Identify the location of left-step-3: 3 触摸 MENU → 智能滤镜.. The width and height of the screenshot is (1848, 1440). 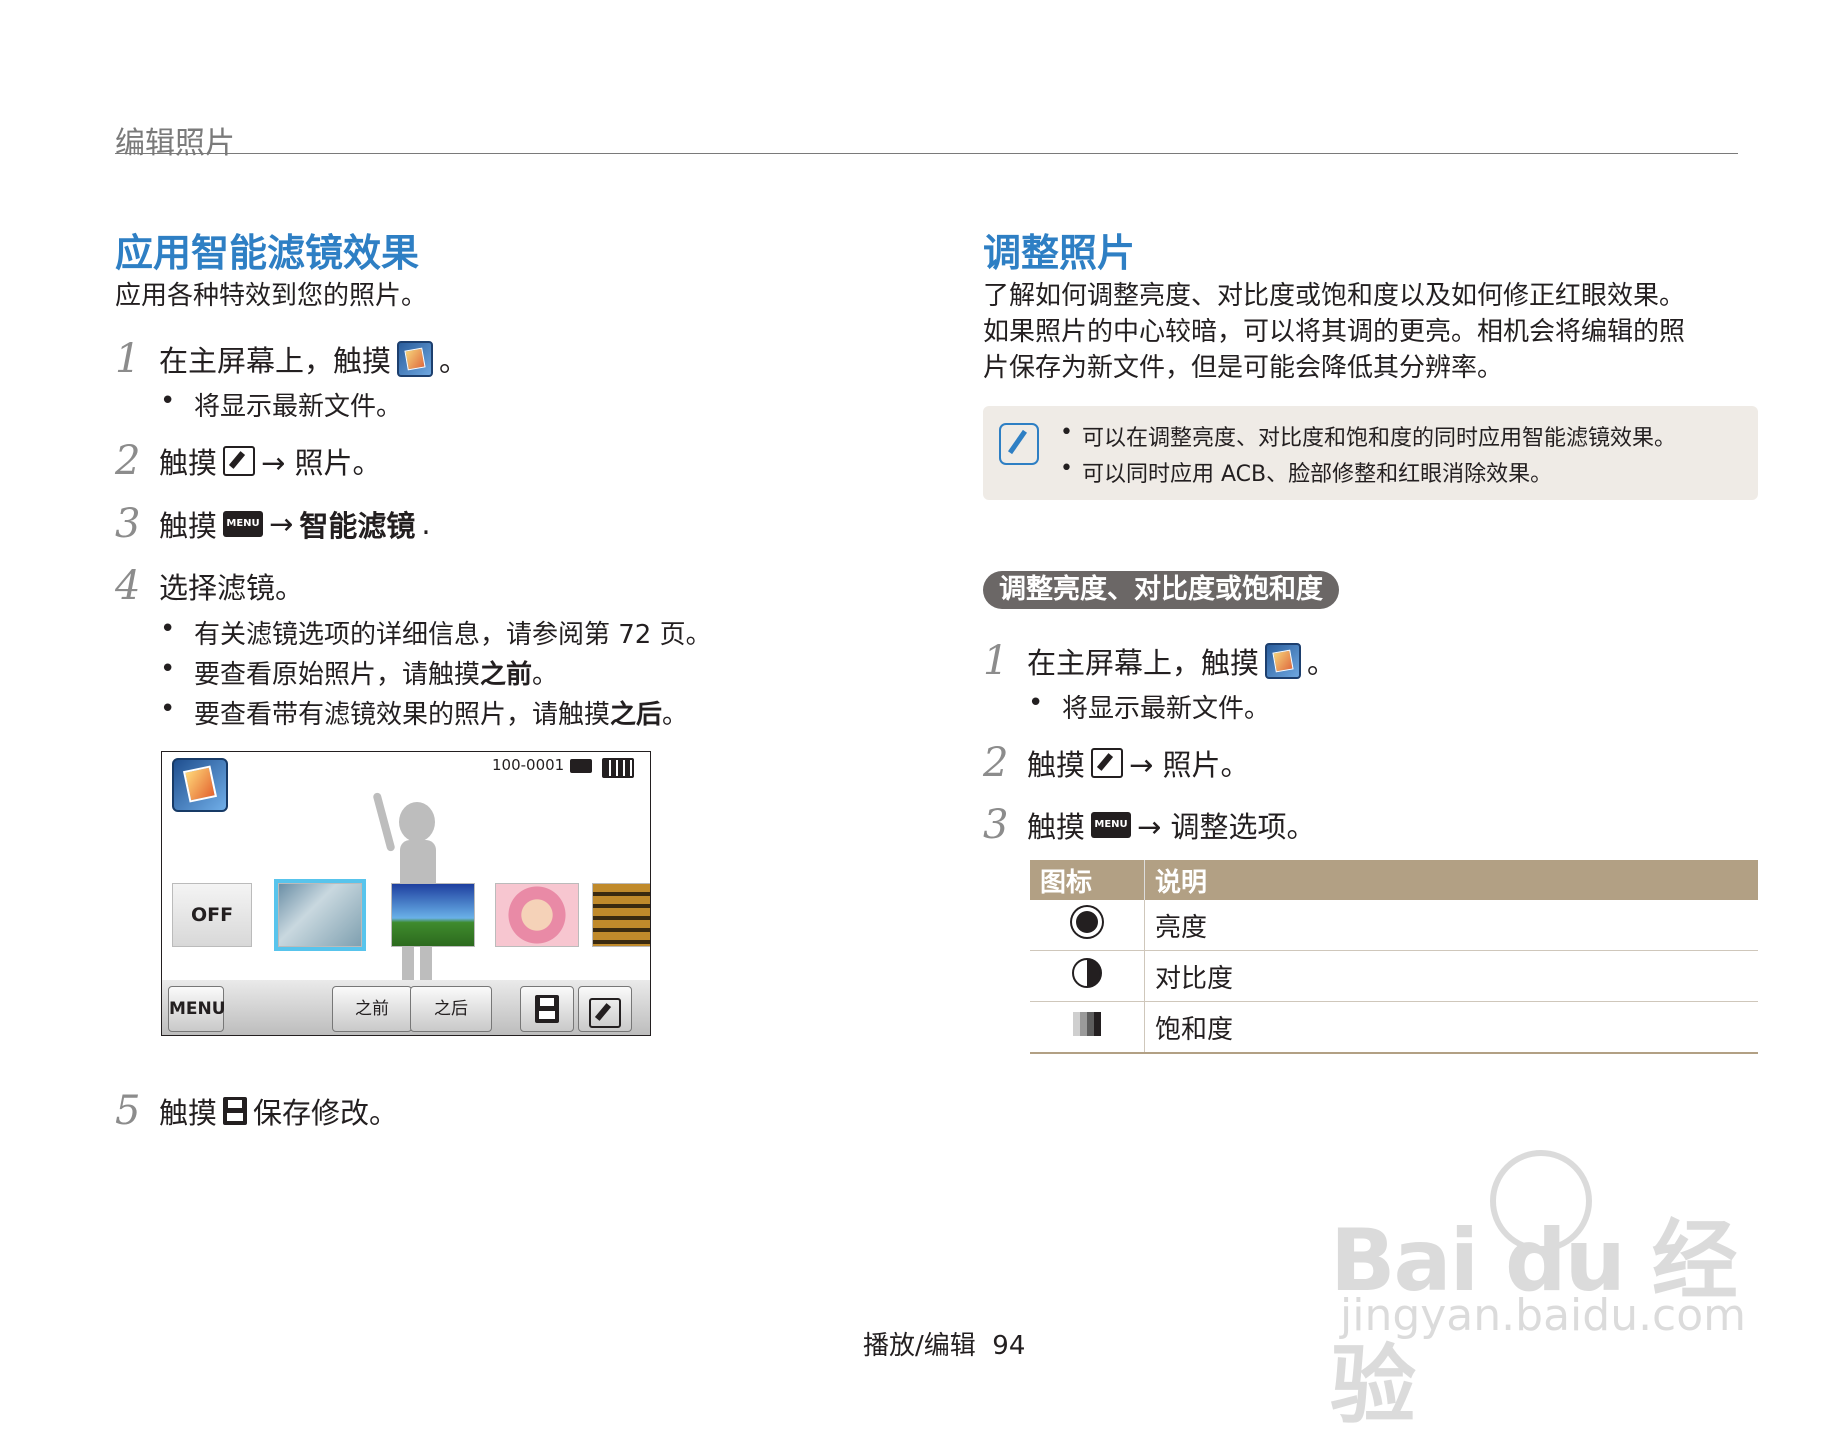
(273, 524).